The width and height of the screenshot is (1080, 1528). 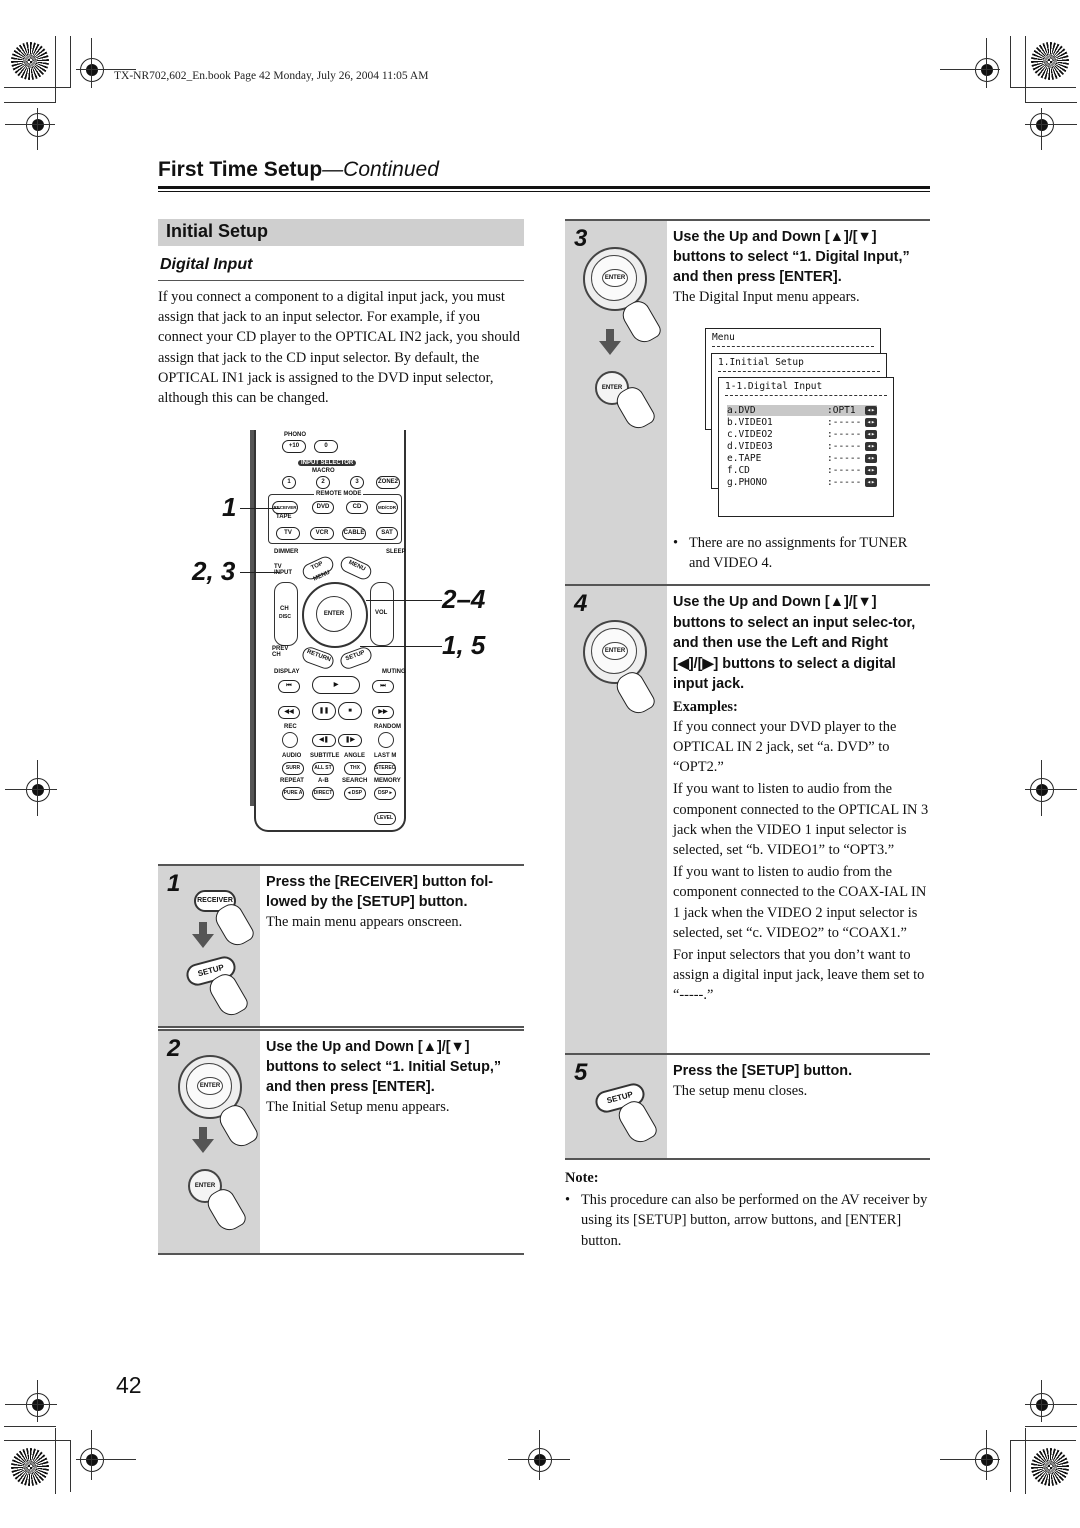 I want to click on osd-row: a.DVD:OPT1 ◂▸, so click(x=802, y=410).